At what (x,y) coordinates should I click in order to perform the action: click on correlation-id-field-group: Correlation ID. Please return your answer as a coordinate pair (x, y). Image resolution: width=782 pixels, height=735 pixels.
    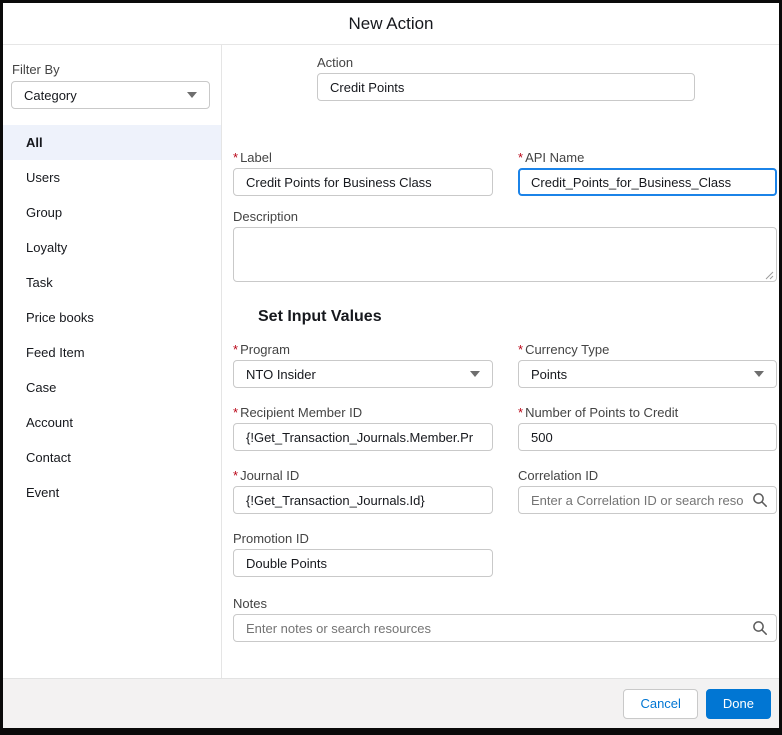
    Looking at the image, I should click on (647, 491).